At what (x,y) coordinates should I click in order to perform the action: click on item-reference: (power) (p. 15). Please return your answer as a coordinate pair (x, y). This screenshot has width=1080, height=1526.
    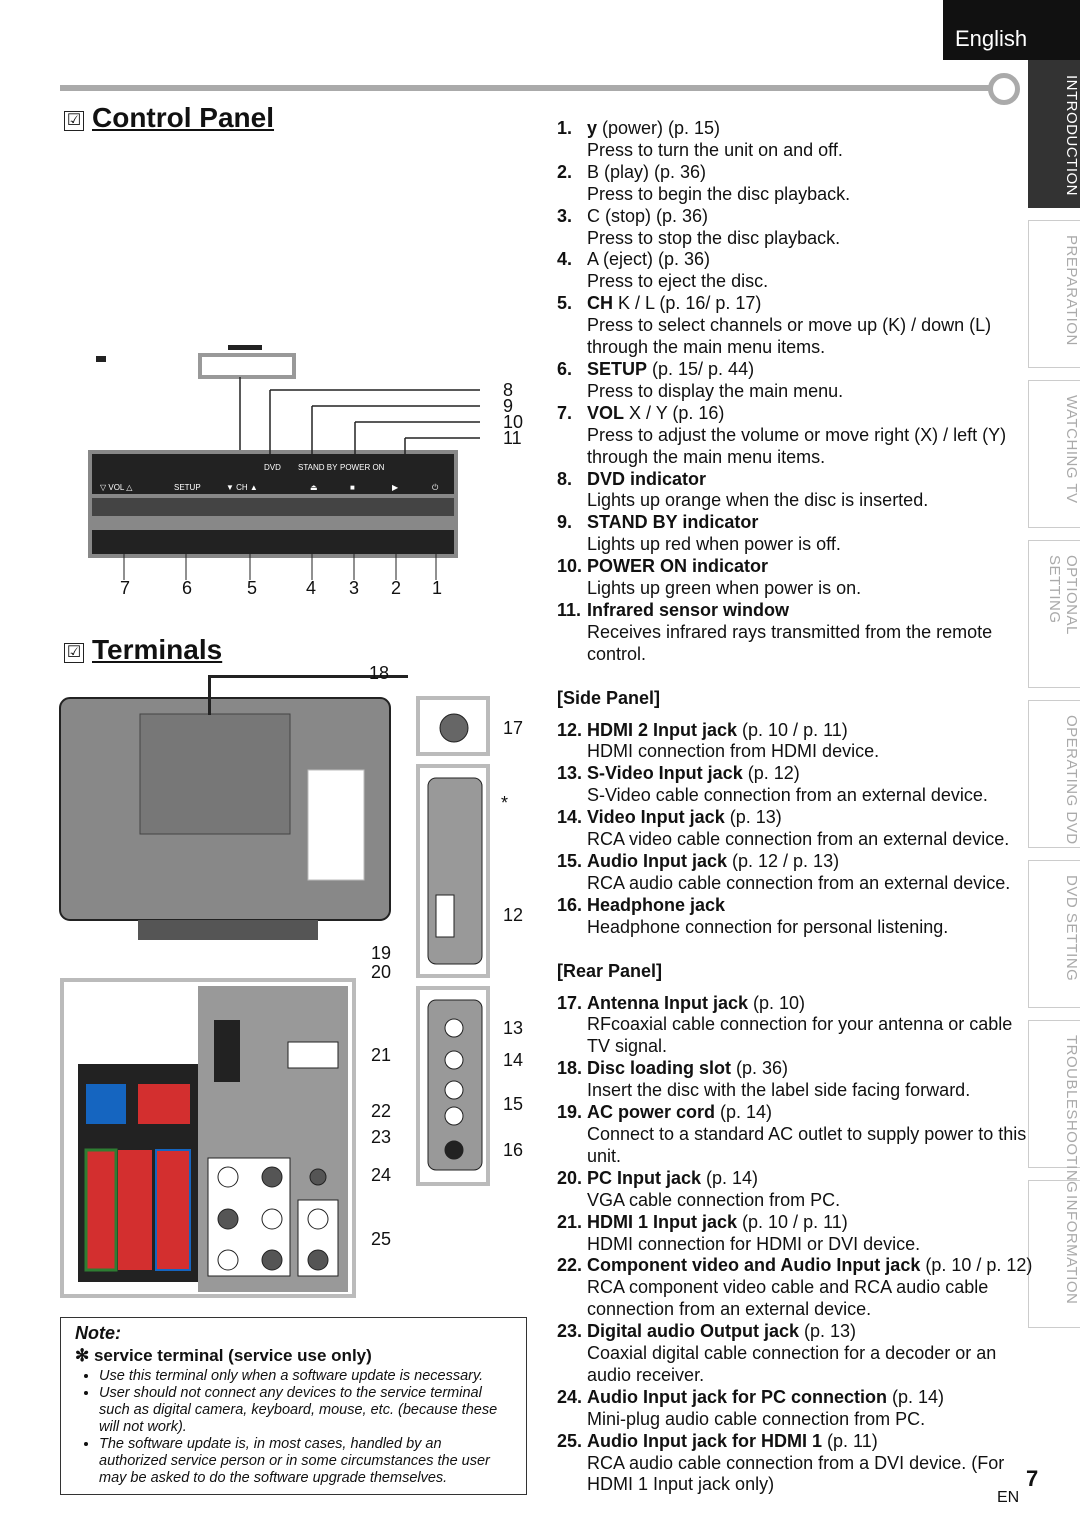
    Looking at the image, I should click on (659, 128).